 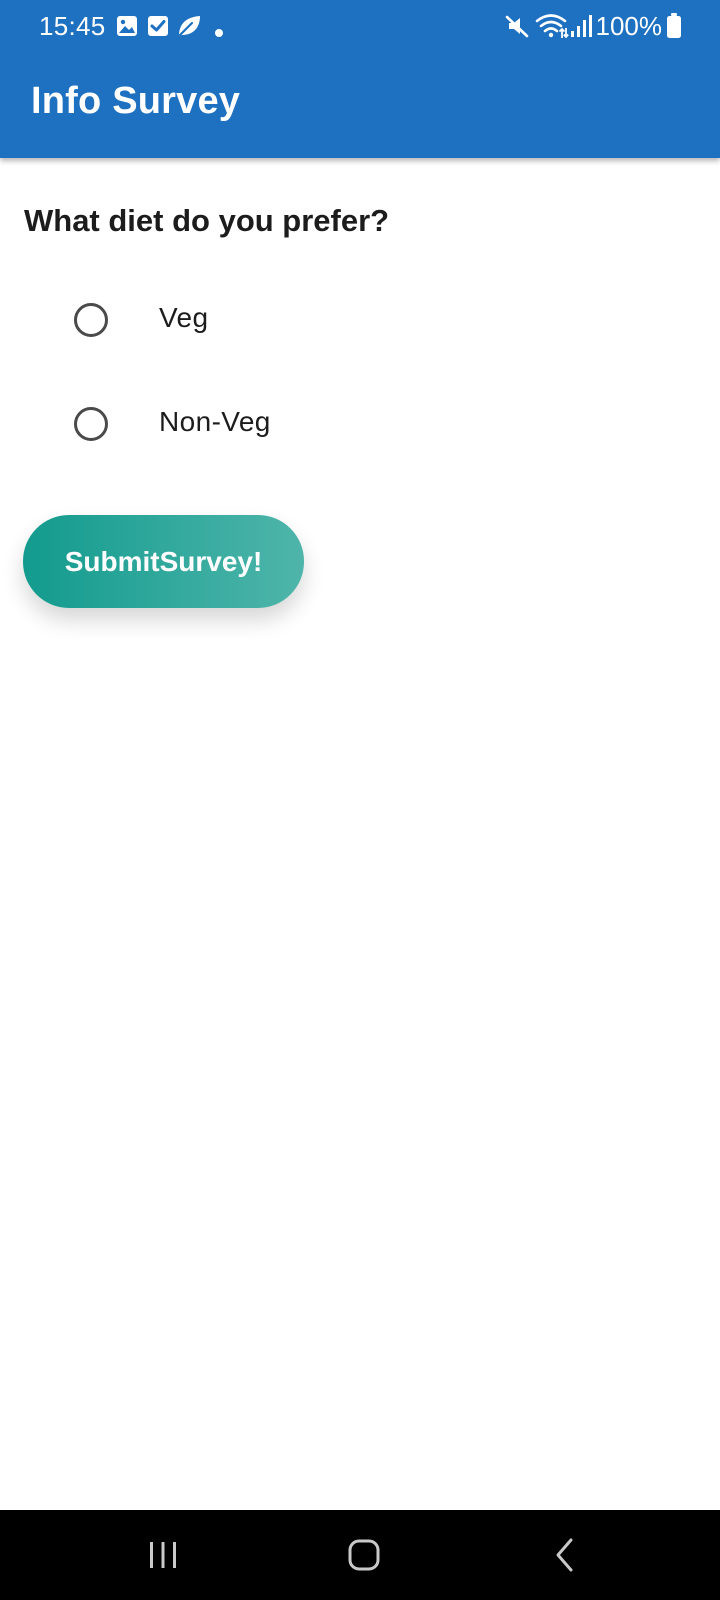 I want to click on recents-button, so click(x=163, y=1555).